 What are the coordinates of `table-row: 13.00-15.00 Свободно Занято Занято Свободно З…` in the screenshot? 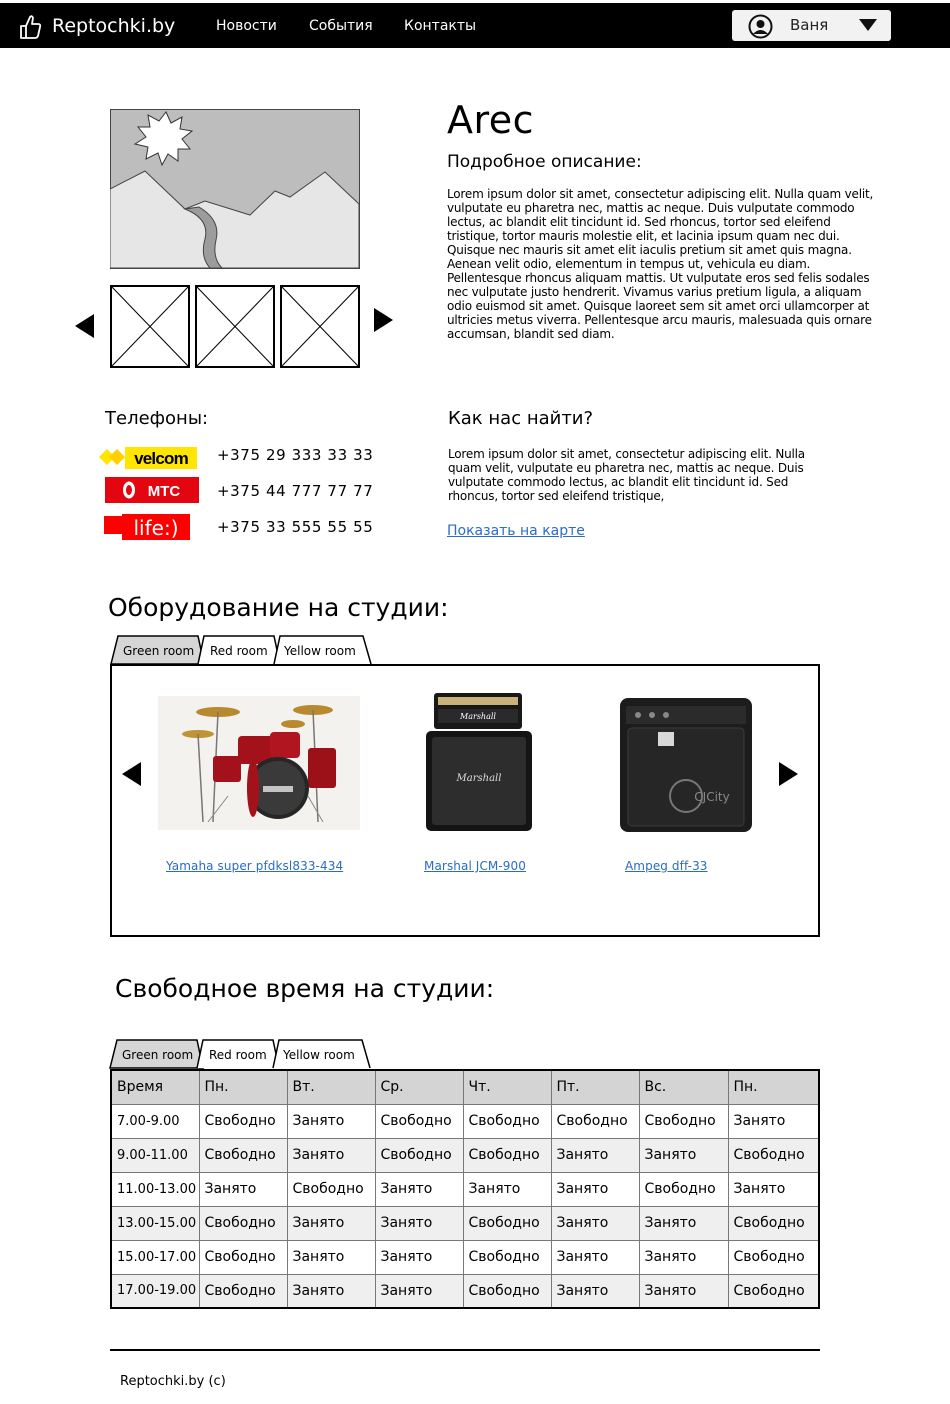 It's located at (465, 1223).